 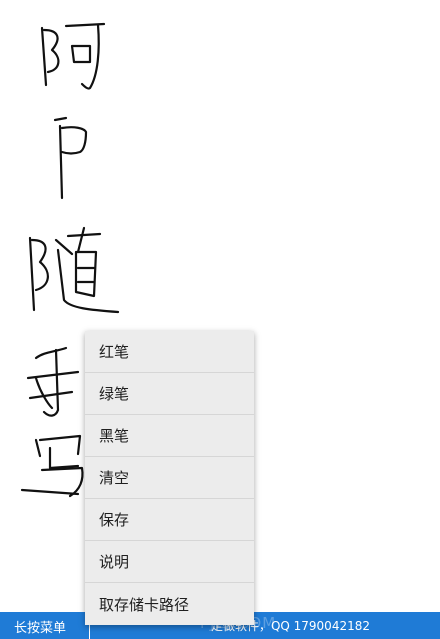 I want to click on menu-item-black-pen: 黑笔, so click(x=169, y=436).